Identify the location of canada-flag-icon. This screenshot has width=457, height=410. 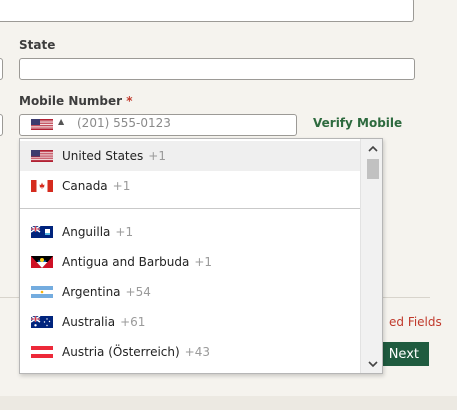
(42, 186).